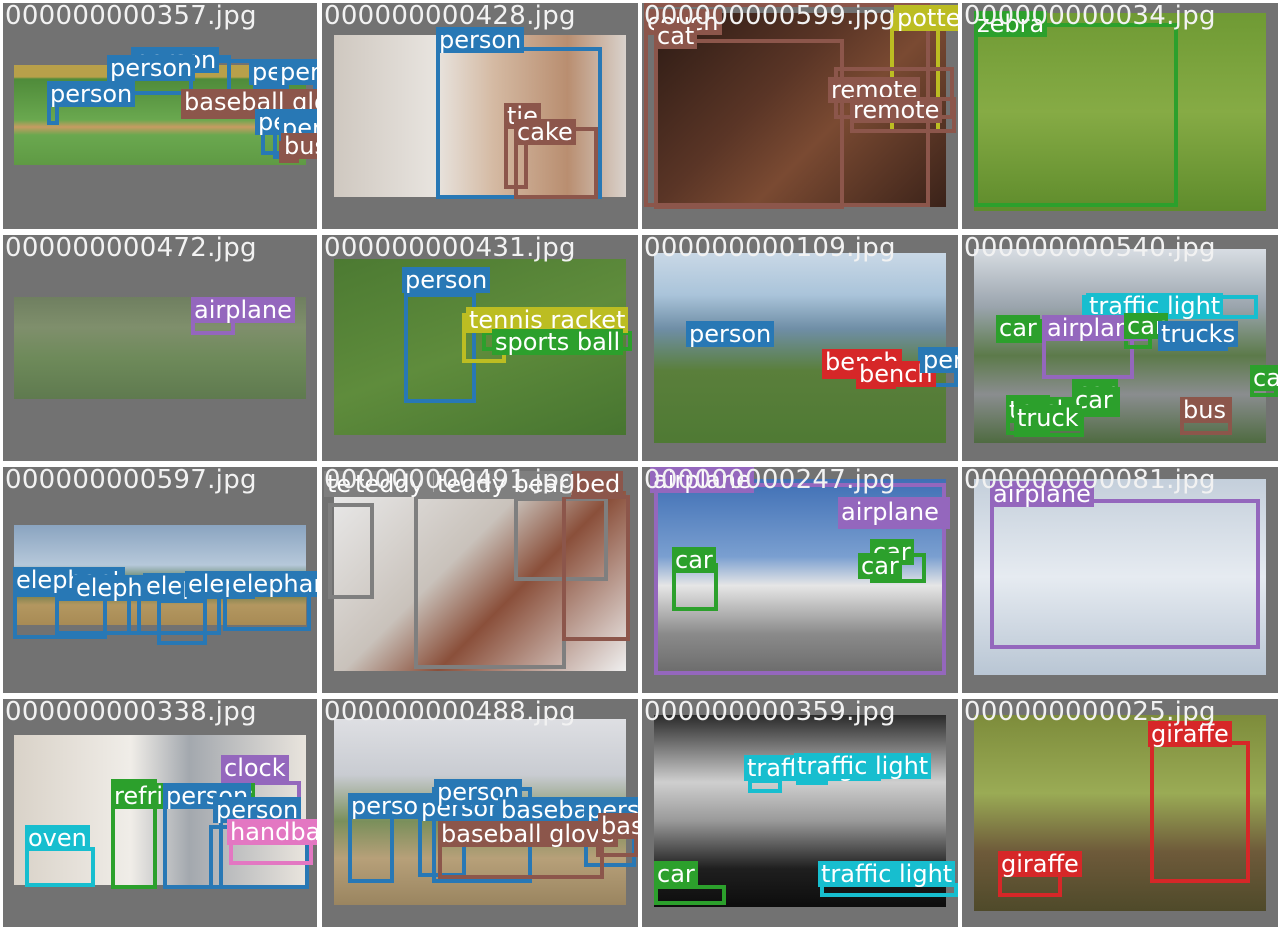  What do you see at coordinates (1090, 249) in the screenshot?
I see `filename-label: 000000000540.jpg` at bounding box center [1090, 249].